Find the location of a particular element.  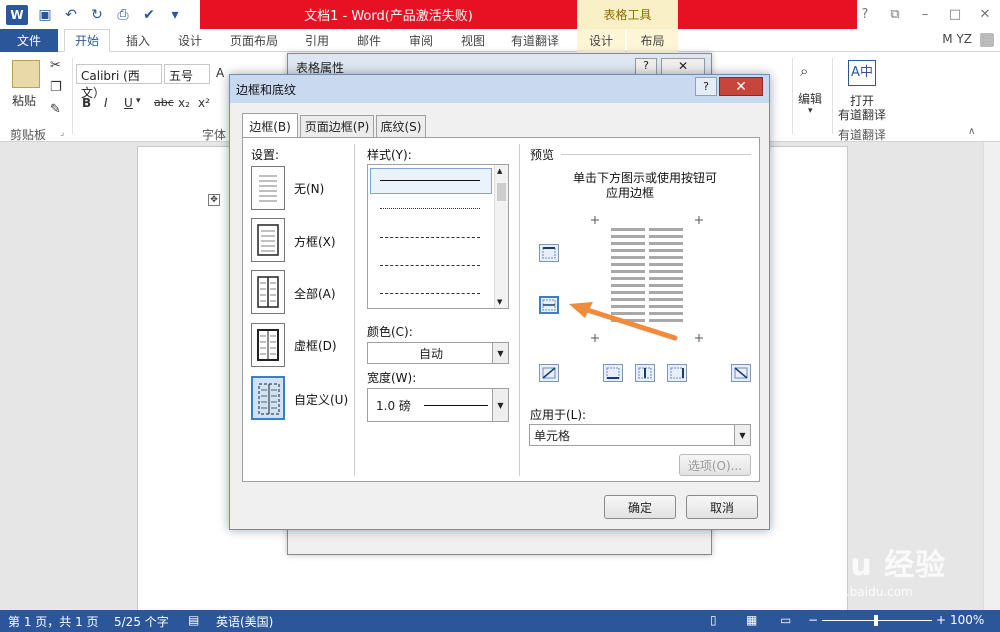

binoculars-icon: ⌕ is located at coordinates (812, 73).